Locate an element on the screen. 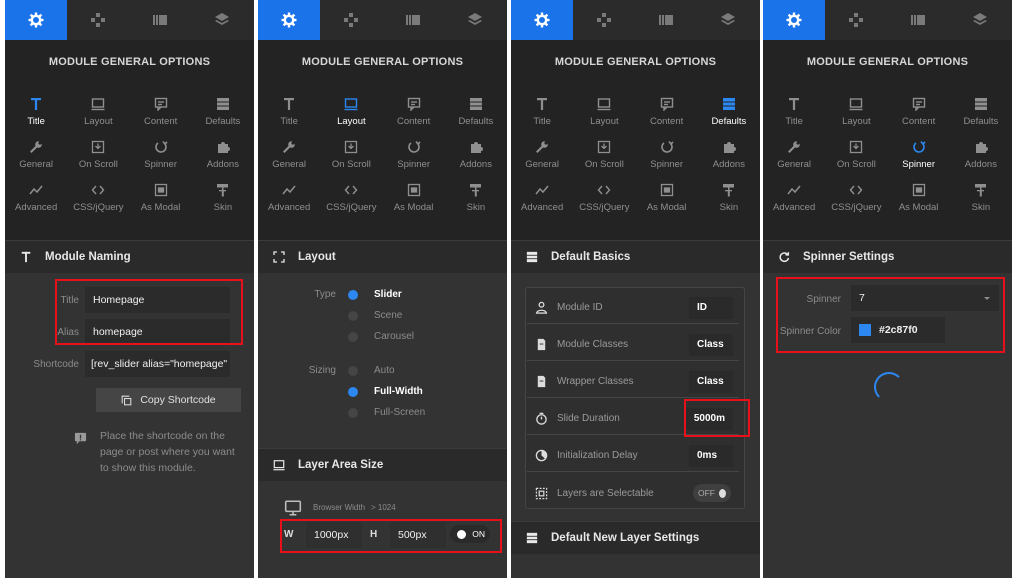 This screenshot has width=1024, height=585. browser-width-value: > 1024 is located at coordinates (383, 507).